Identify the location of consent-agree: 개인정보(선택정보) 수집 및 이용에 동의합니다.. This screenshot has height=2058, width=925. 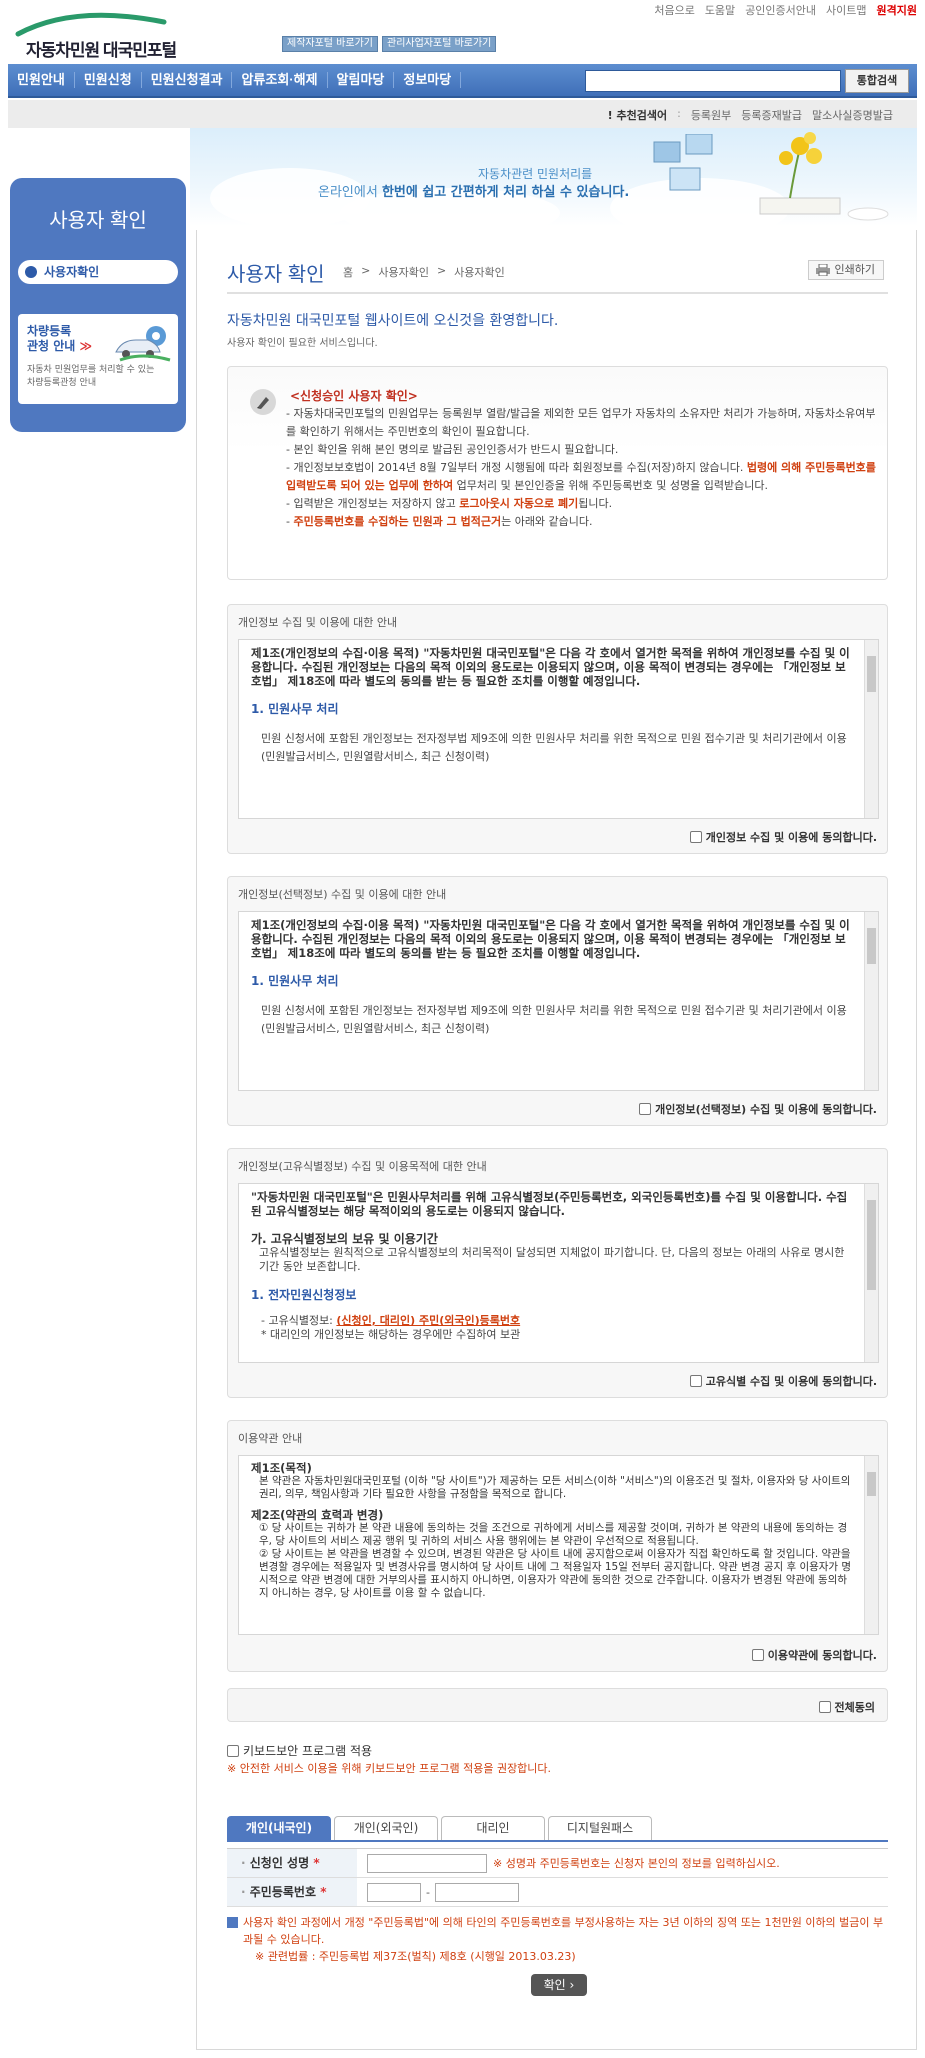
(758, 1109).